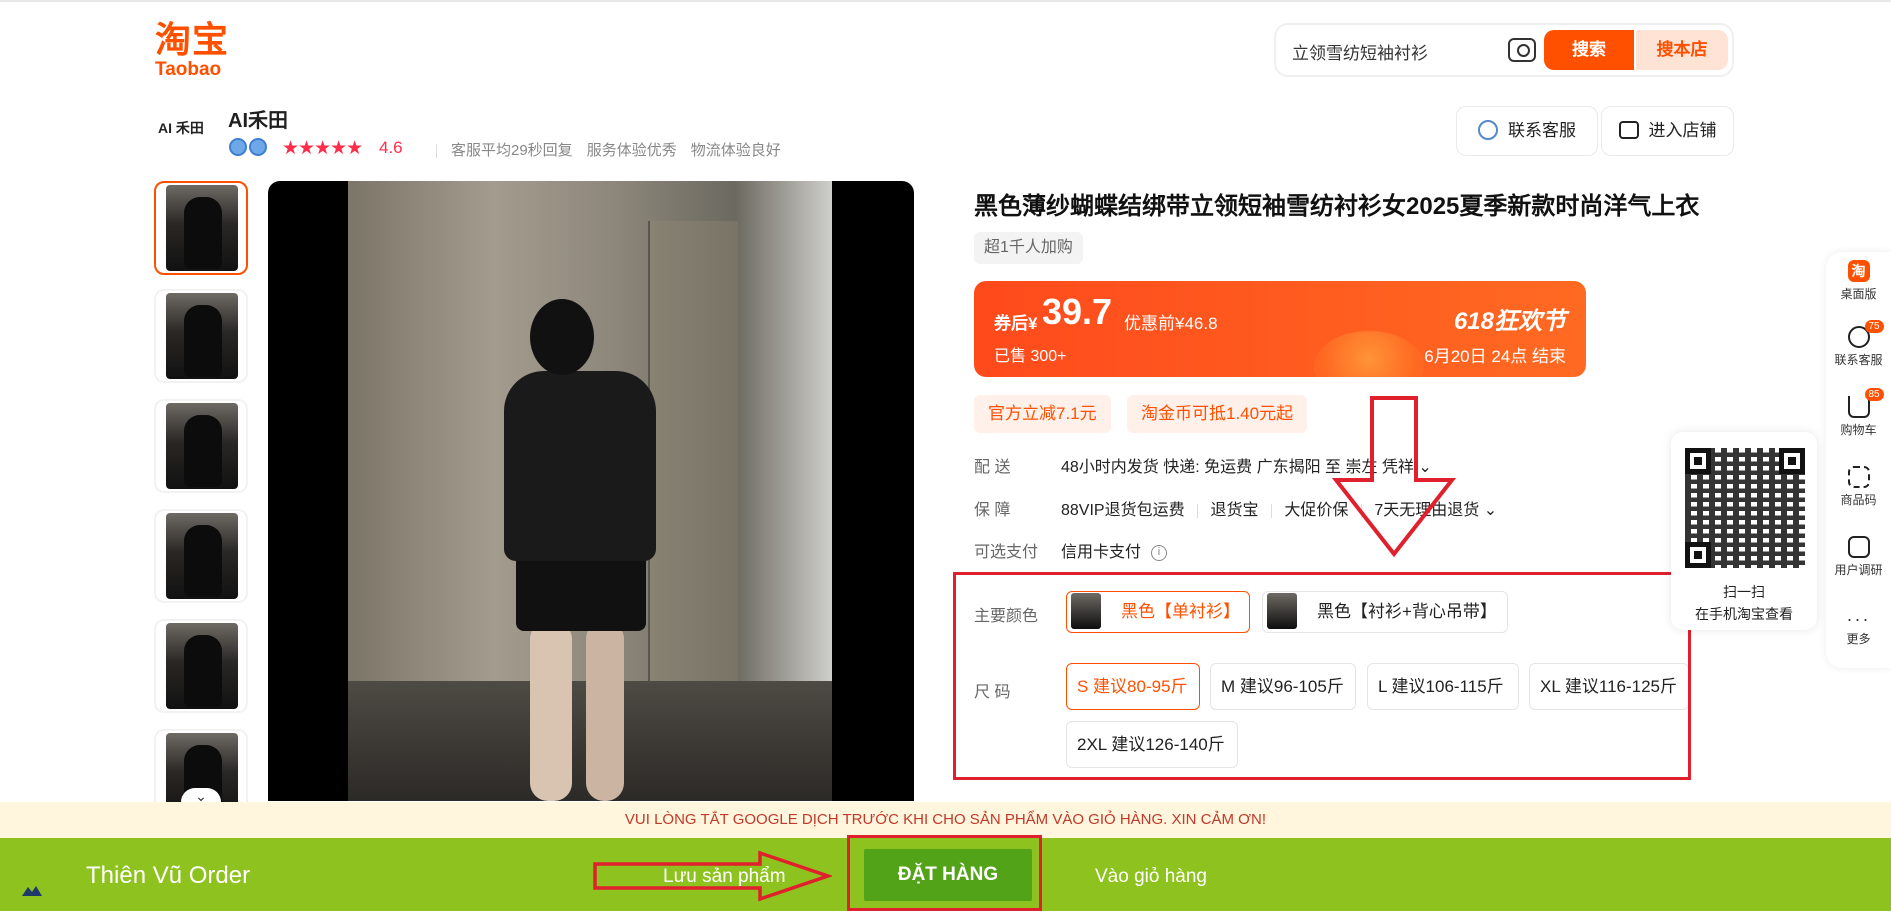 Image resolution: width=1891 pixels, height=911 pixels. I want to click on enter-shop-button: 进入店铺, so click(1667, 131).